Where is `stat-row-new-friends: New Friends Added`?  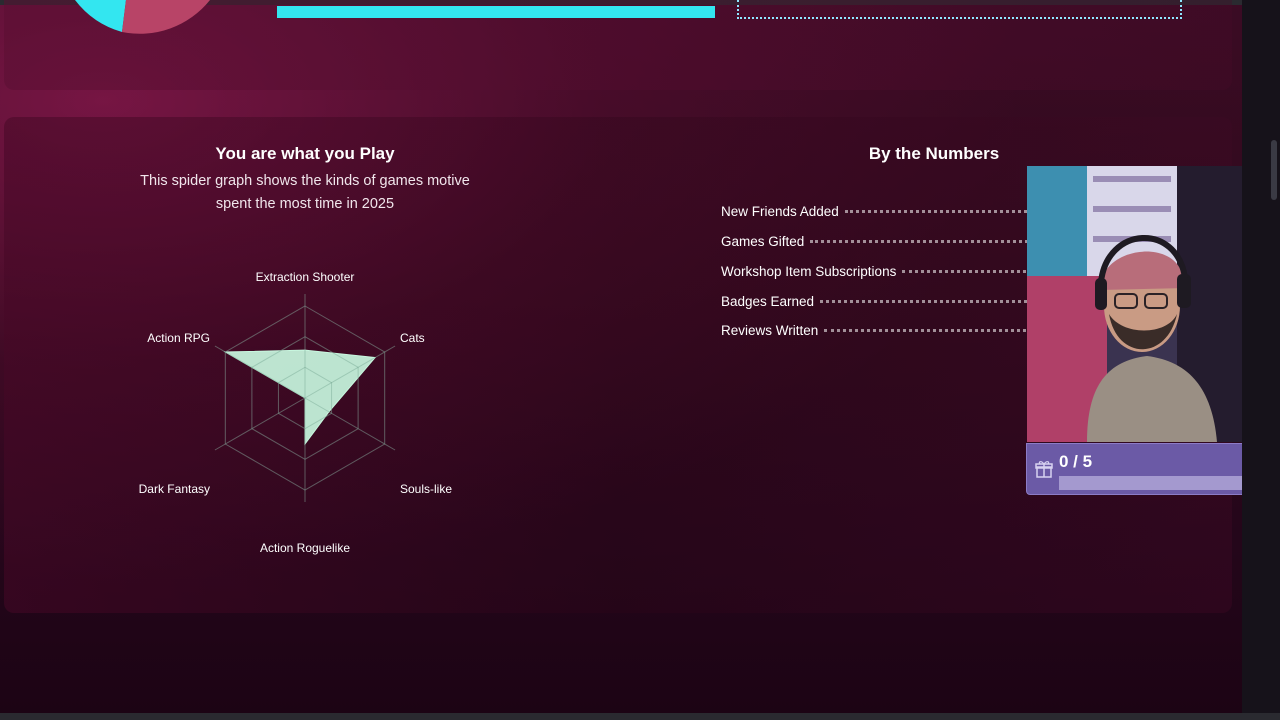
stat-row-new-friends: New Friends Added is located at coordinates (886, 213).